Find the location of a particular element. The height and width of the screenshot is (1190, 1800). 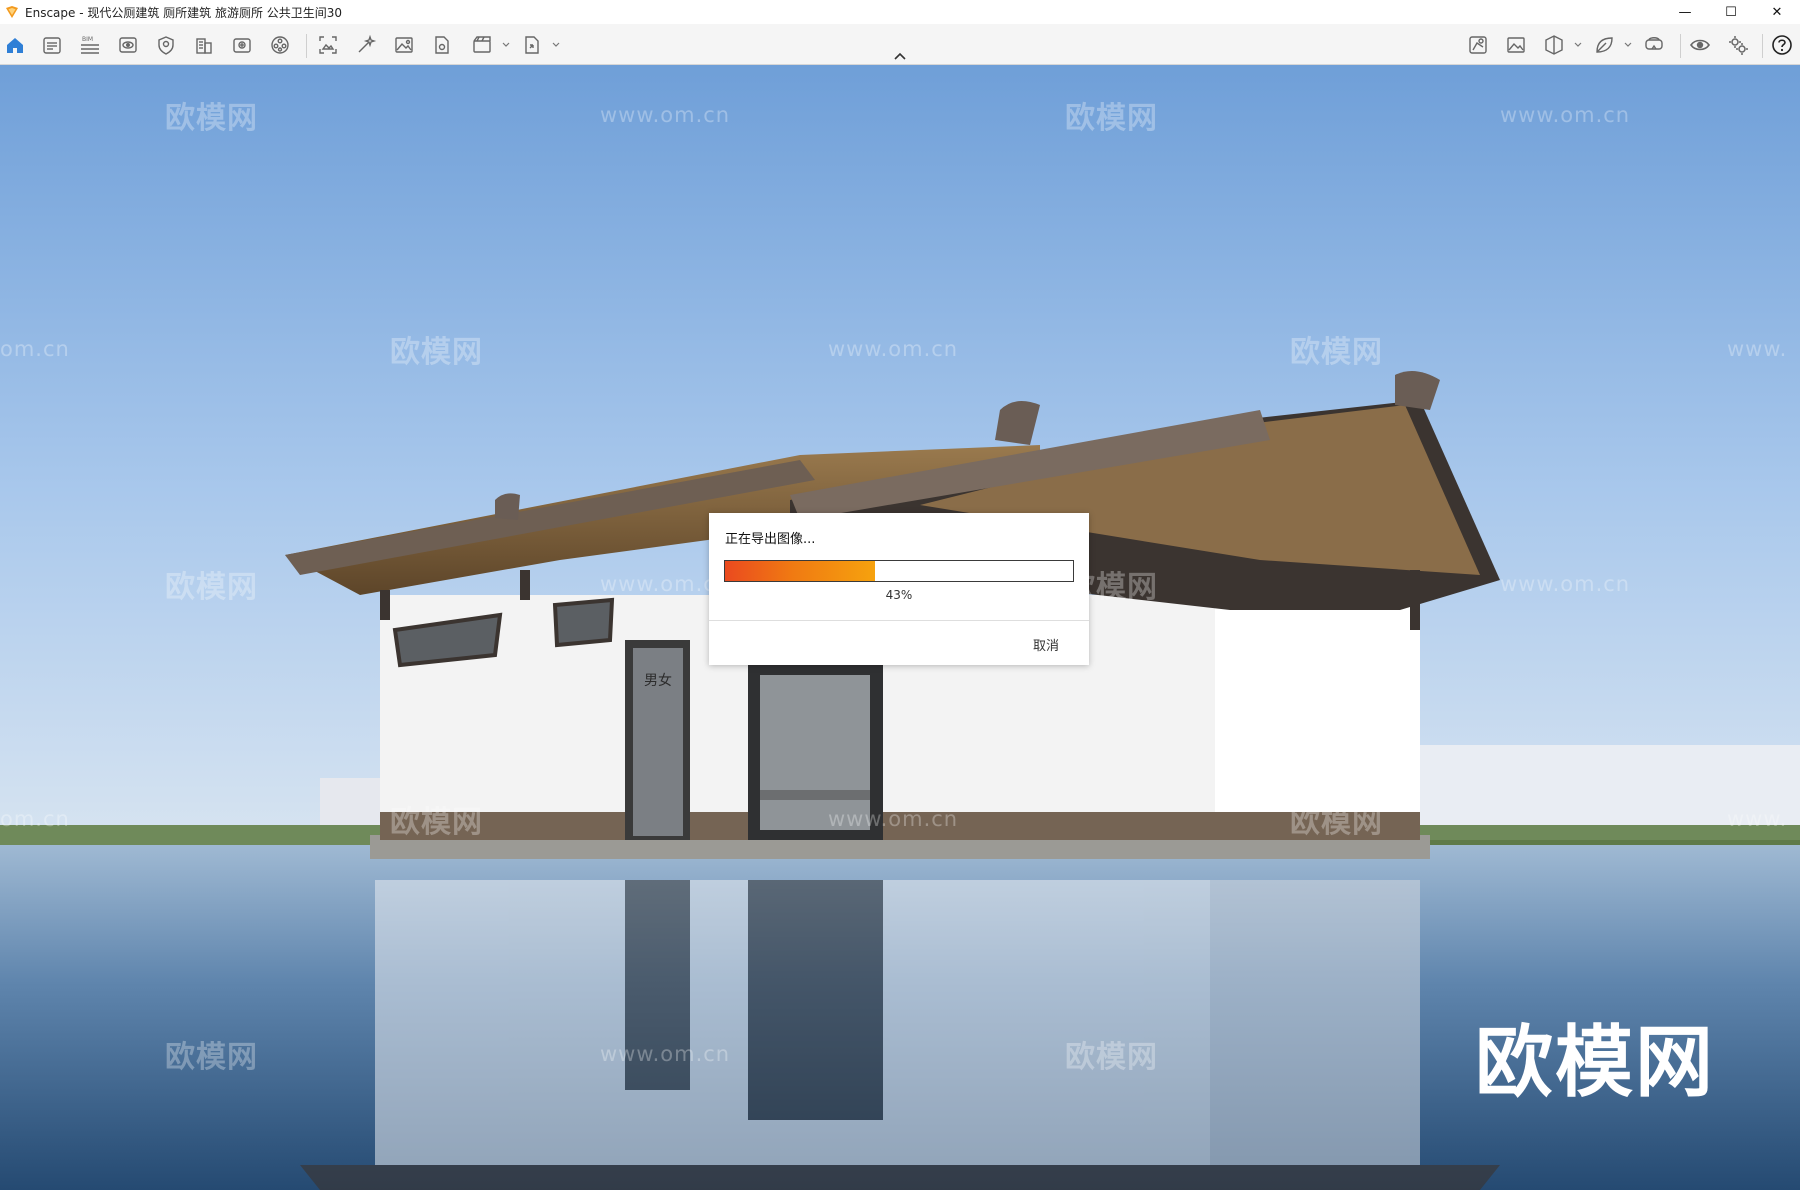

gallery-button is located at coordinates (1516, 45).